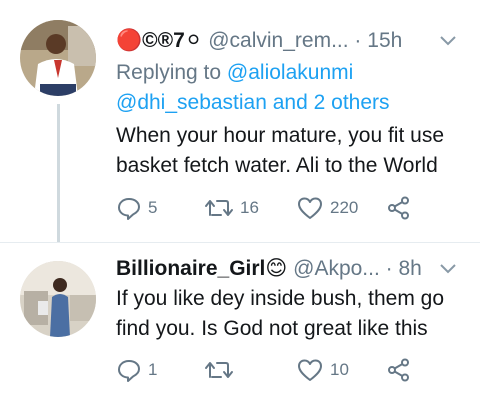 Image resolution: width=480 pixels, height=400 pixels. I want to click on replying-to: Replying to @aliolakunmi, so click(234, 73).